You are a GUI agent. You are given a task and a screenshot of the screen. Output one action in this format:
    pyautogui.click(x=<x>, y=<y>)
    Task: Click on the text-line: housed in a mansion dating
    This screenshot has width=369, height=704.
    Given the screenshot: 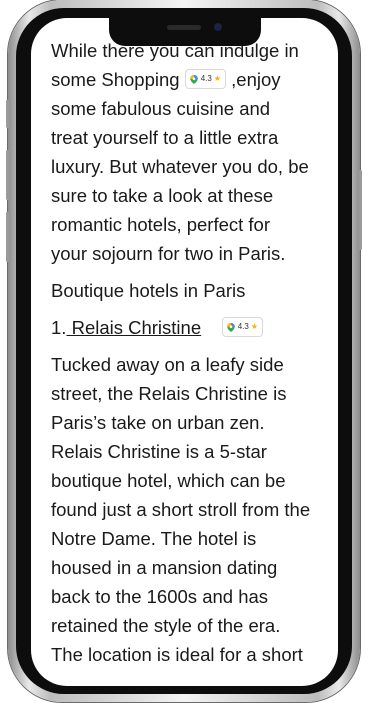 What is the action you would take?
    pyautogui.click(x=164, y=567)
    